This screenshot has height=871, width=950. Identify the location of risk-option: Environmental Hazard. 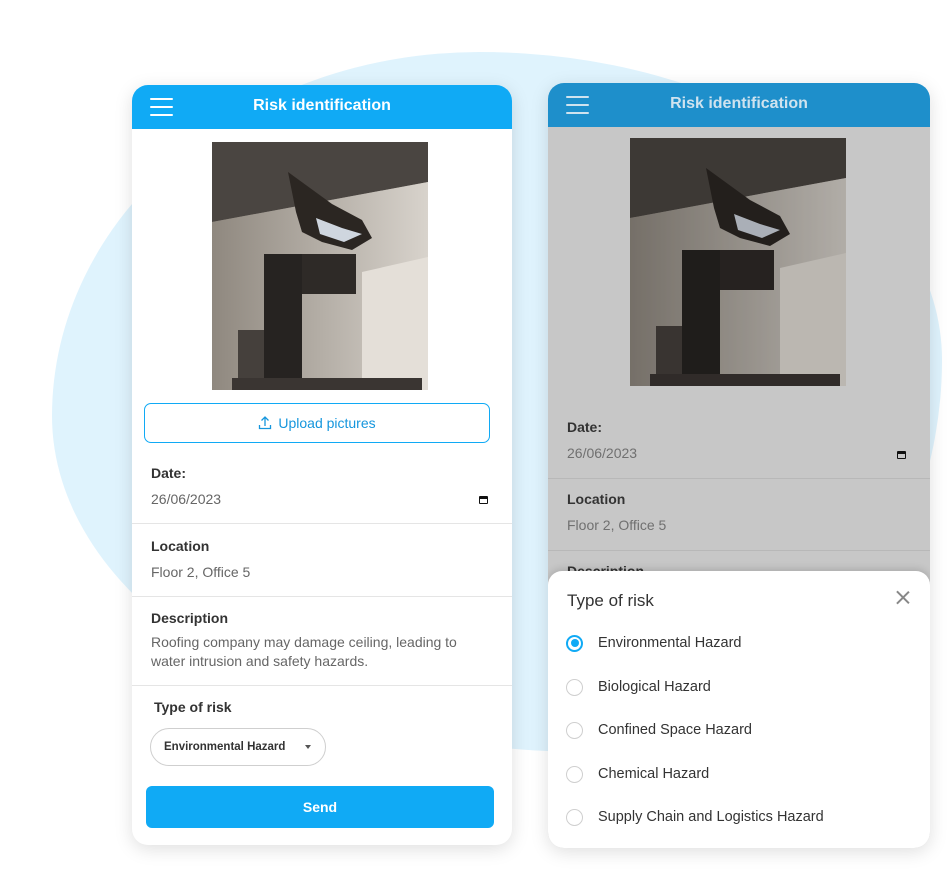
(653, 643).